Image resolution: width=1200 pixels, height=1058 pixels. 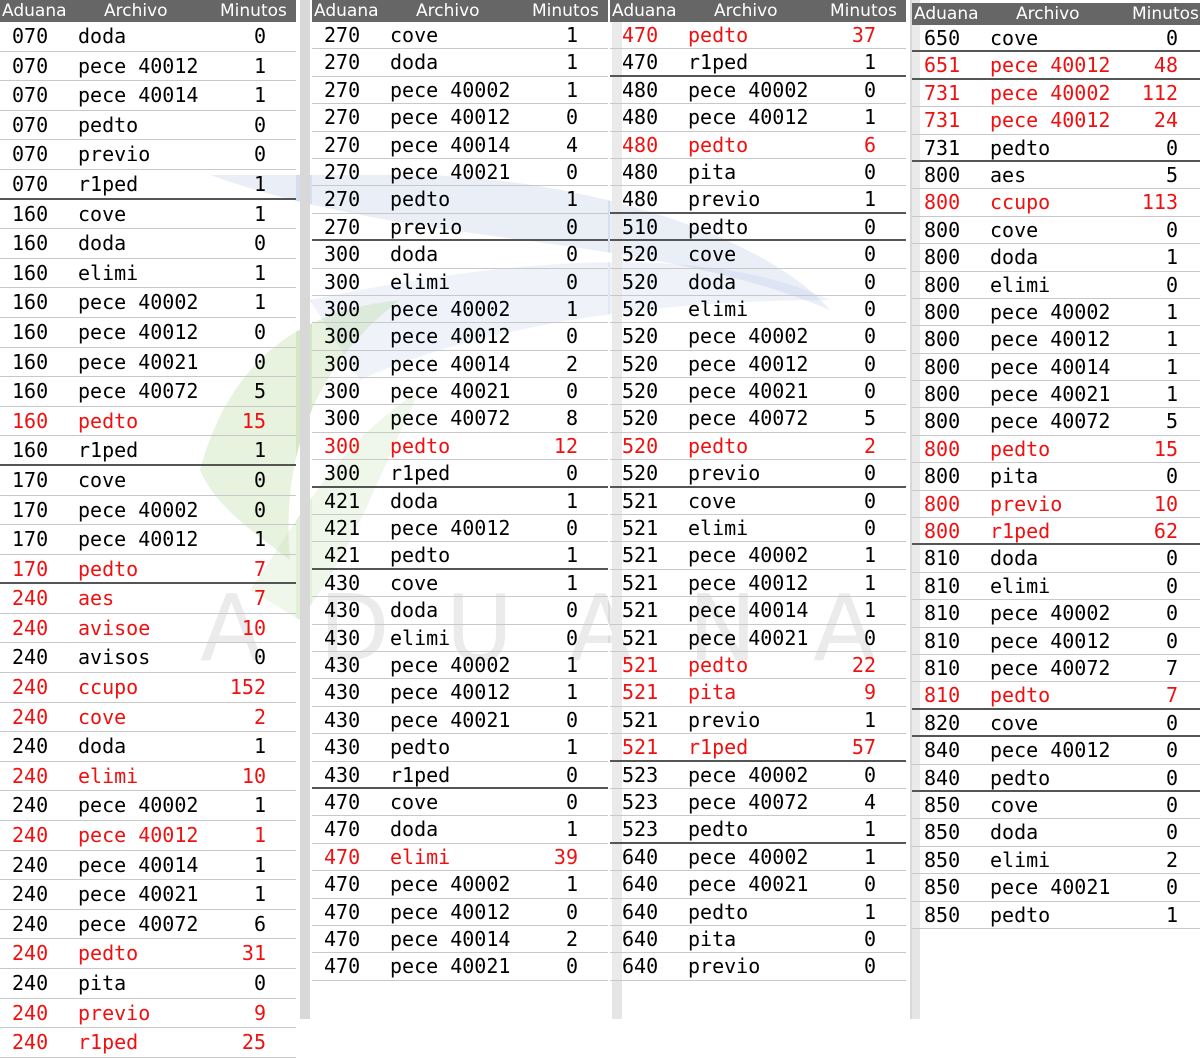 What do you see at coordinates (259, 598) in the screenshot?
I see `cell-minutos: 7` at bounding box center [259, 598].